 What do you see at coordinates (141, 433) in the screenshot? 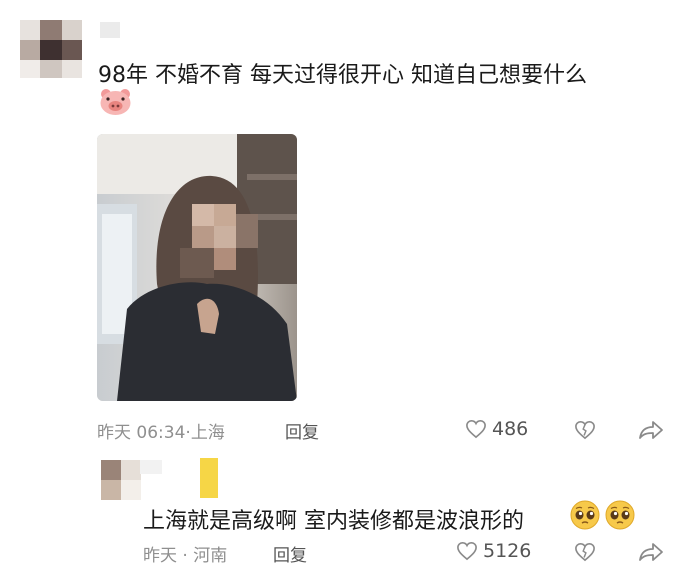
I see `time-text: 昨天 06:34` at bounding box center [141, 433].